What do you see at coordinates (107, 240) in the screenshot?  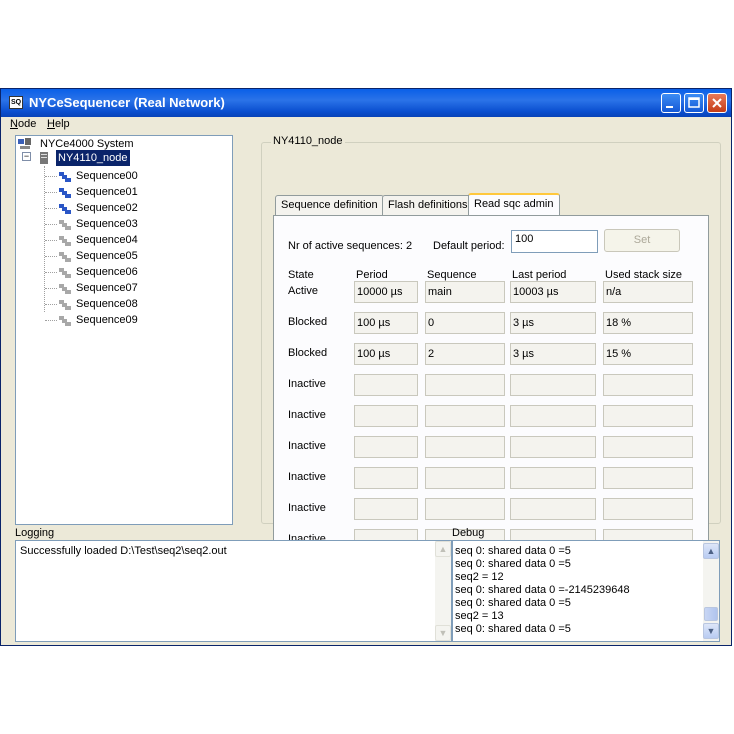 I see `tree-item-label: Sequence04` at bounding box center [107, 240].